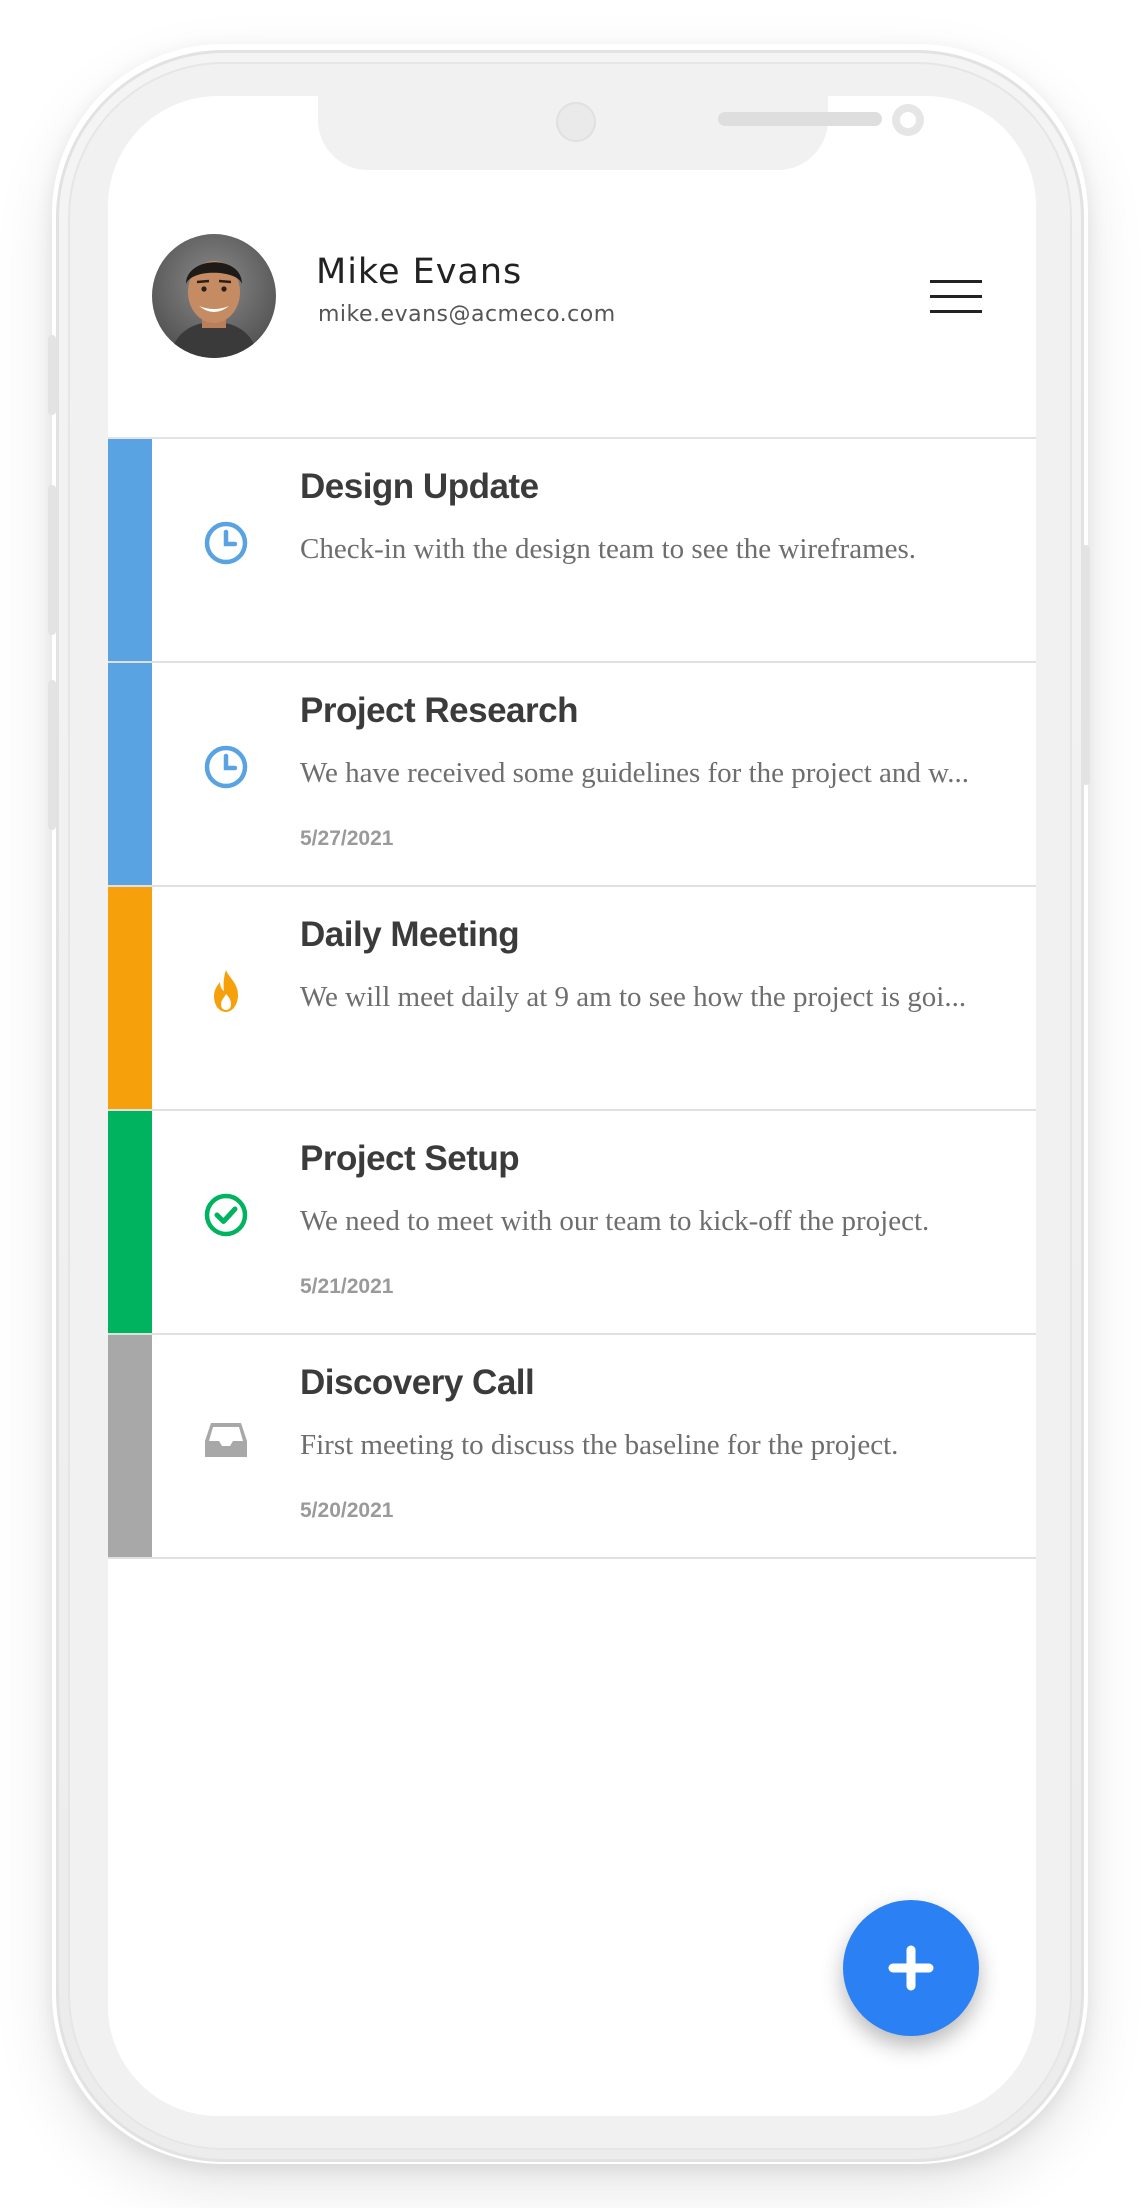 This screenshot has width=1143, height=2208. I want to click on phone-power-button, so click(1086, 665).